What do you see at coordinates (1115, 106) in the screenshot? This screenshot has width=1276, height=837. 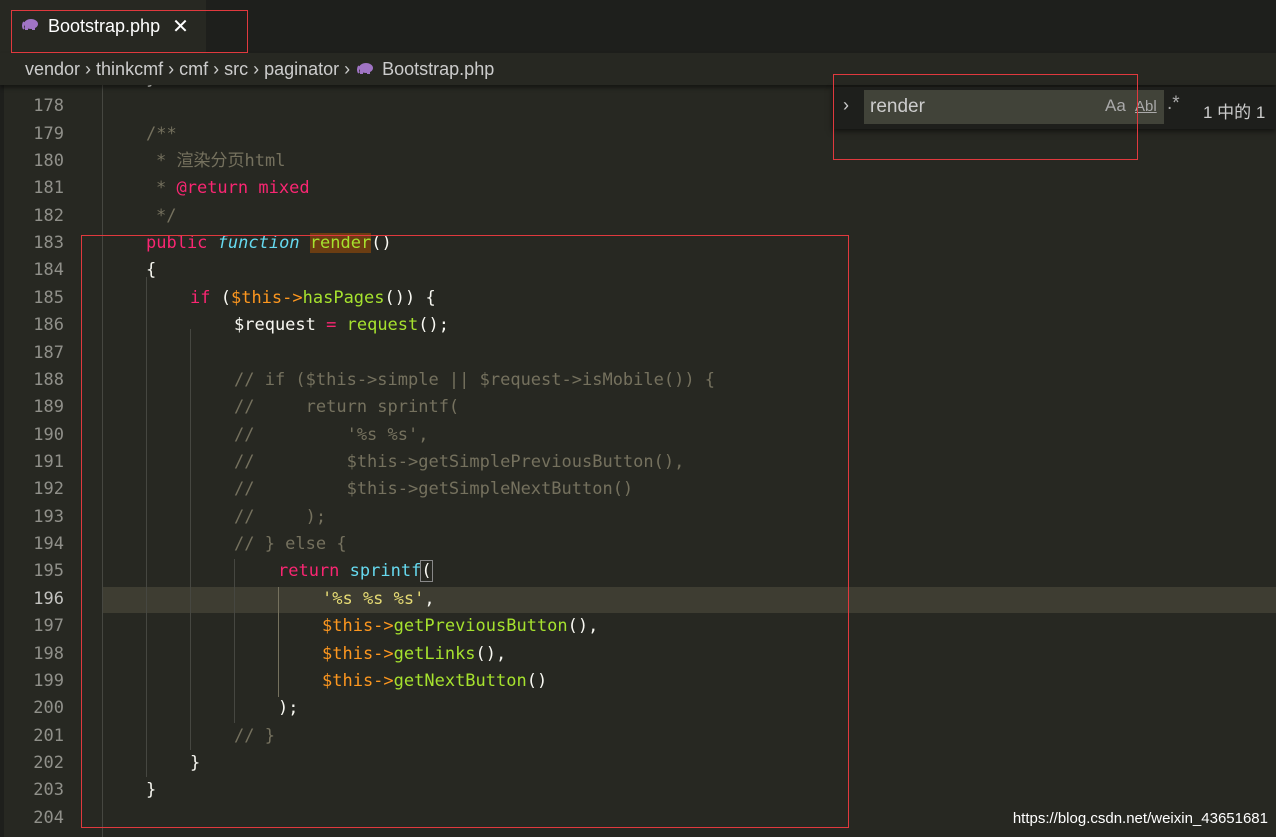 I see `match-case-icon: Aa` at bounding box center [1115, 106].